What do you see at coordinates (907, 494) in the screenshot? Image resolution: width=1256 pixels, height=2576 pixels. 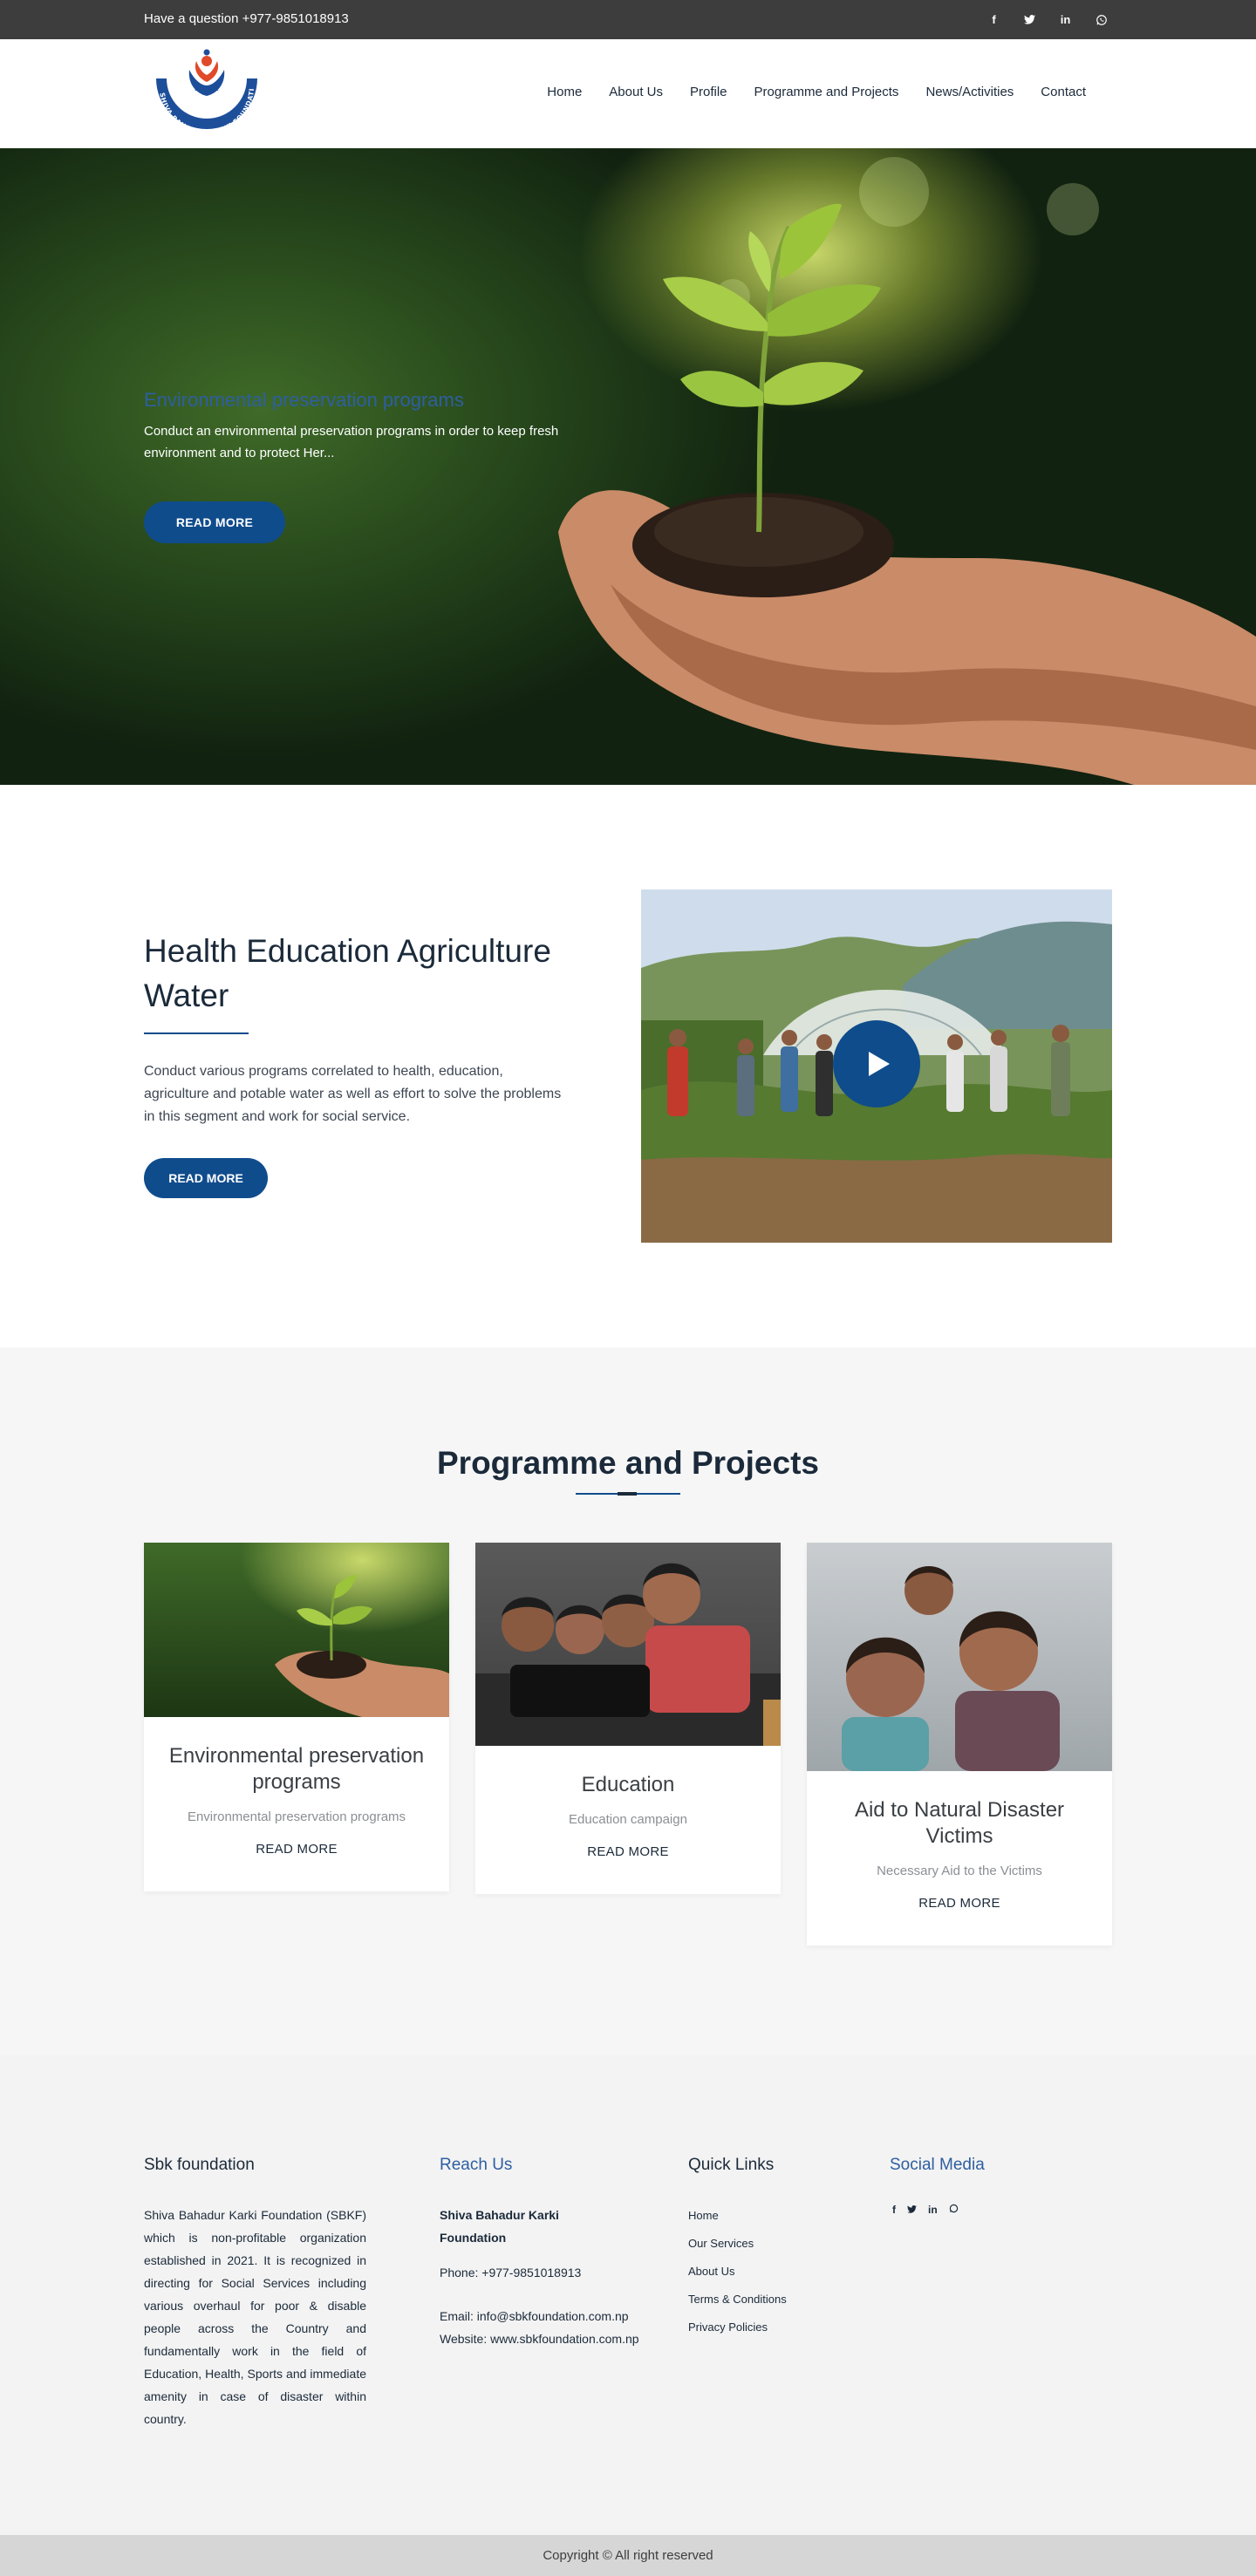 I see `hero-plant-image` at bounding box center [907, 494].